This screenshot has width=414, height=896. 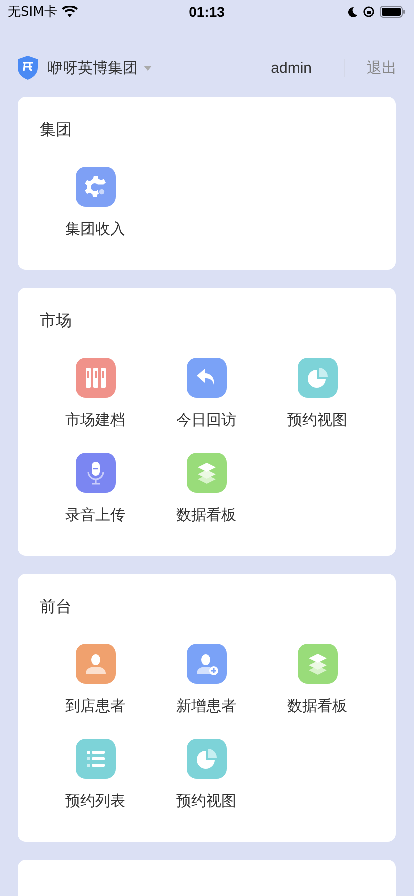 What do you see at coordinates (207, 12) in the screenshot?
I see `clock-time: 01:13` at bounding box center [207, 12].